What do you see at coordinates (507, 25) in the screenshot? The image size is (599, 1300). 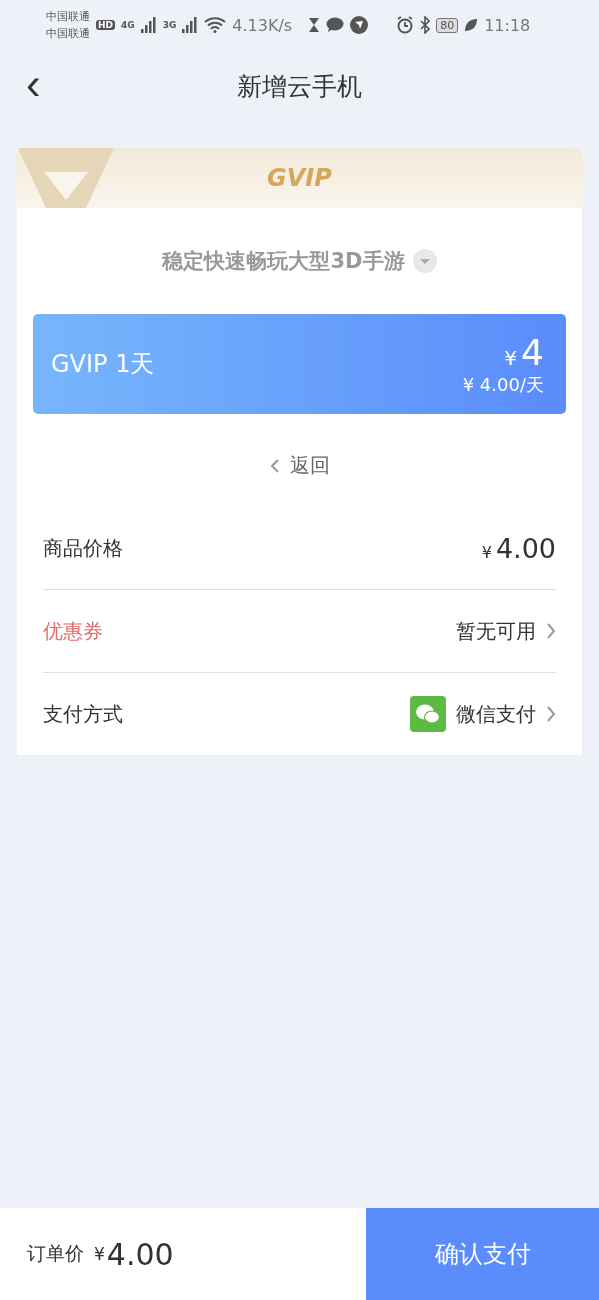 I see `clock-time: 11:18` at bounding box center [507, 25].